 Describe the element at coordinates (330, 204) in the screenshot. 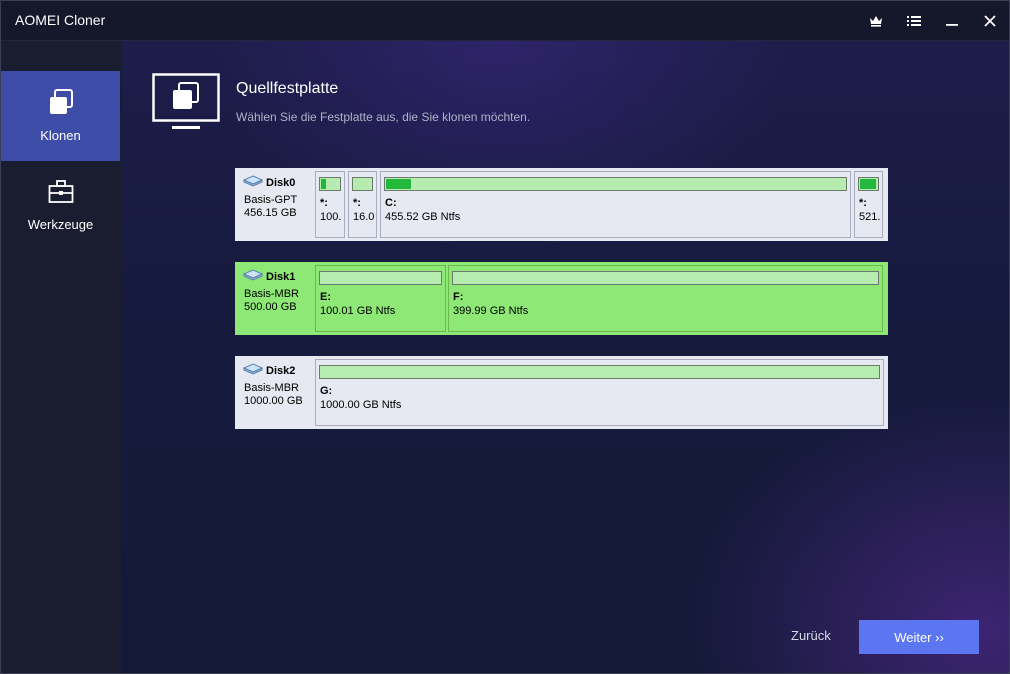

I see `partition-disk0-1: *: 100.` at that location.